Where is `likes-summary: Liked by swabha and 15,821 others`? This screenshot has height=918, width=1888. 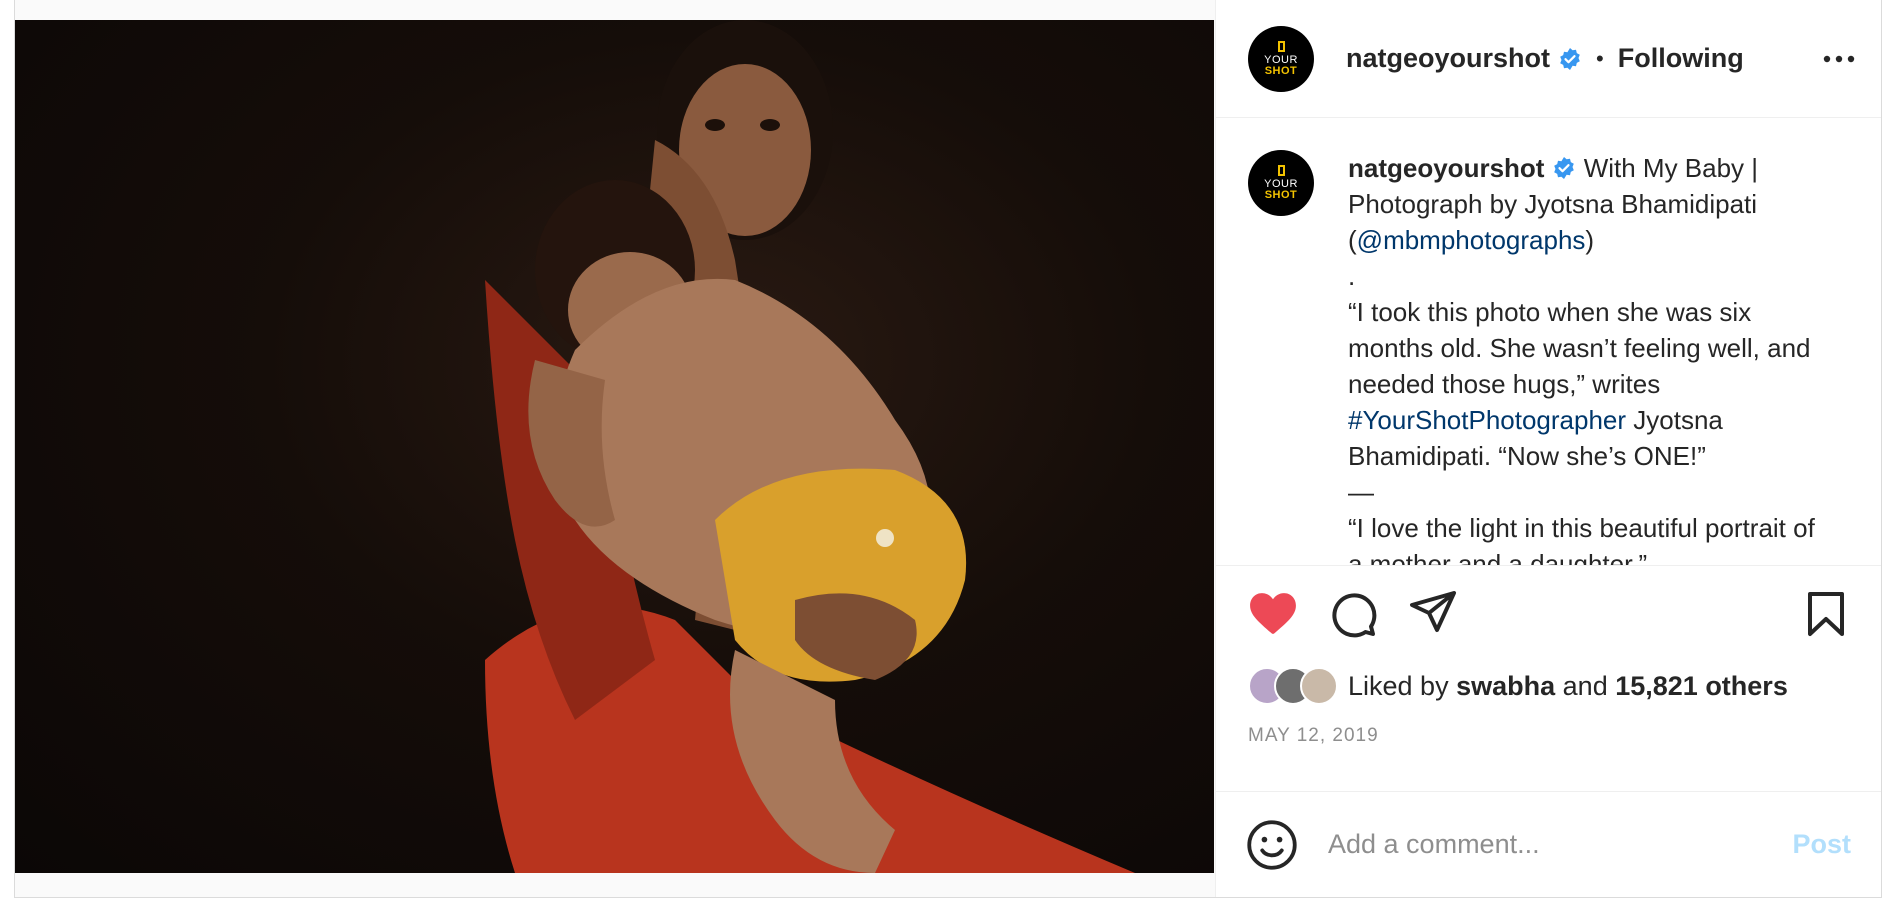 likes-summary: Liked by swabha and 15,821 others is located at coordinates (1548, 686).